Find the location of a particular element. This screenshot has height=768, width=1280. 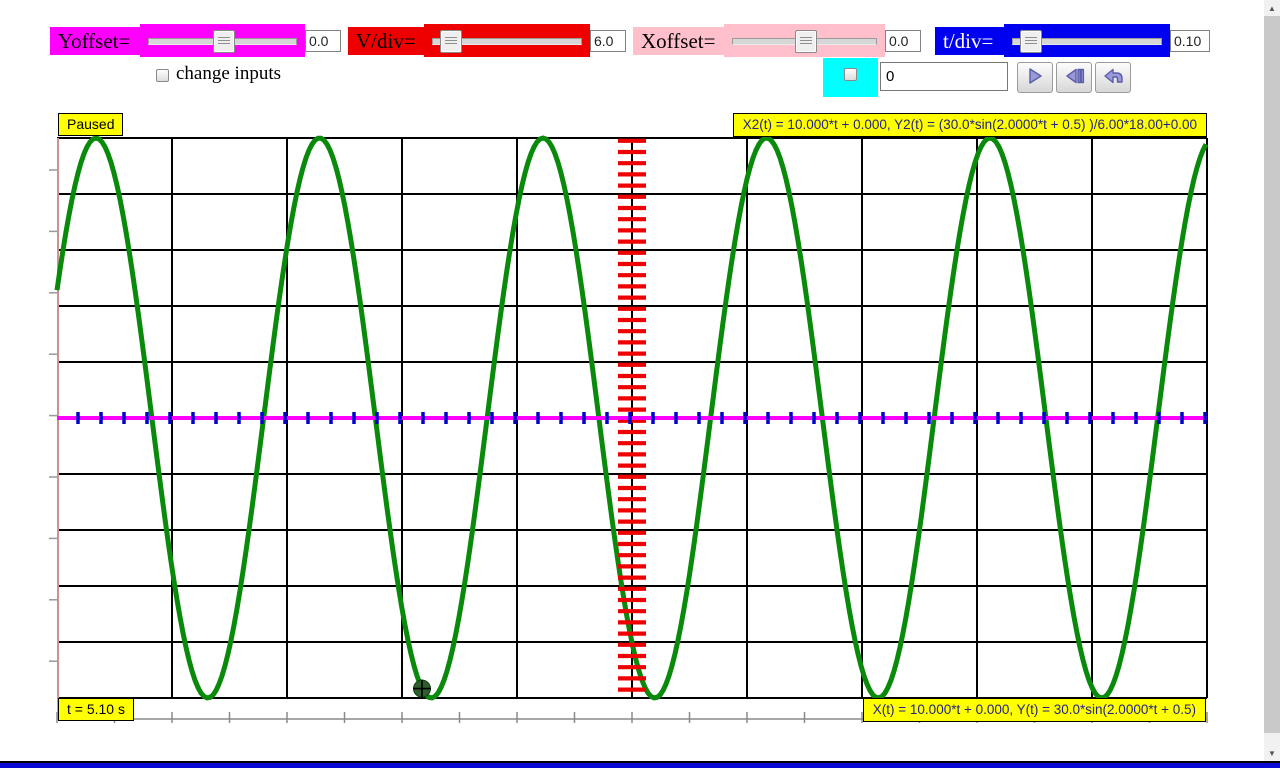

yoffset-label-text: Yoffset= is located at coordinates (94, 40).